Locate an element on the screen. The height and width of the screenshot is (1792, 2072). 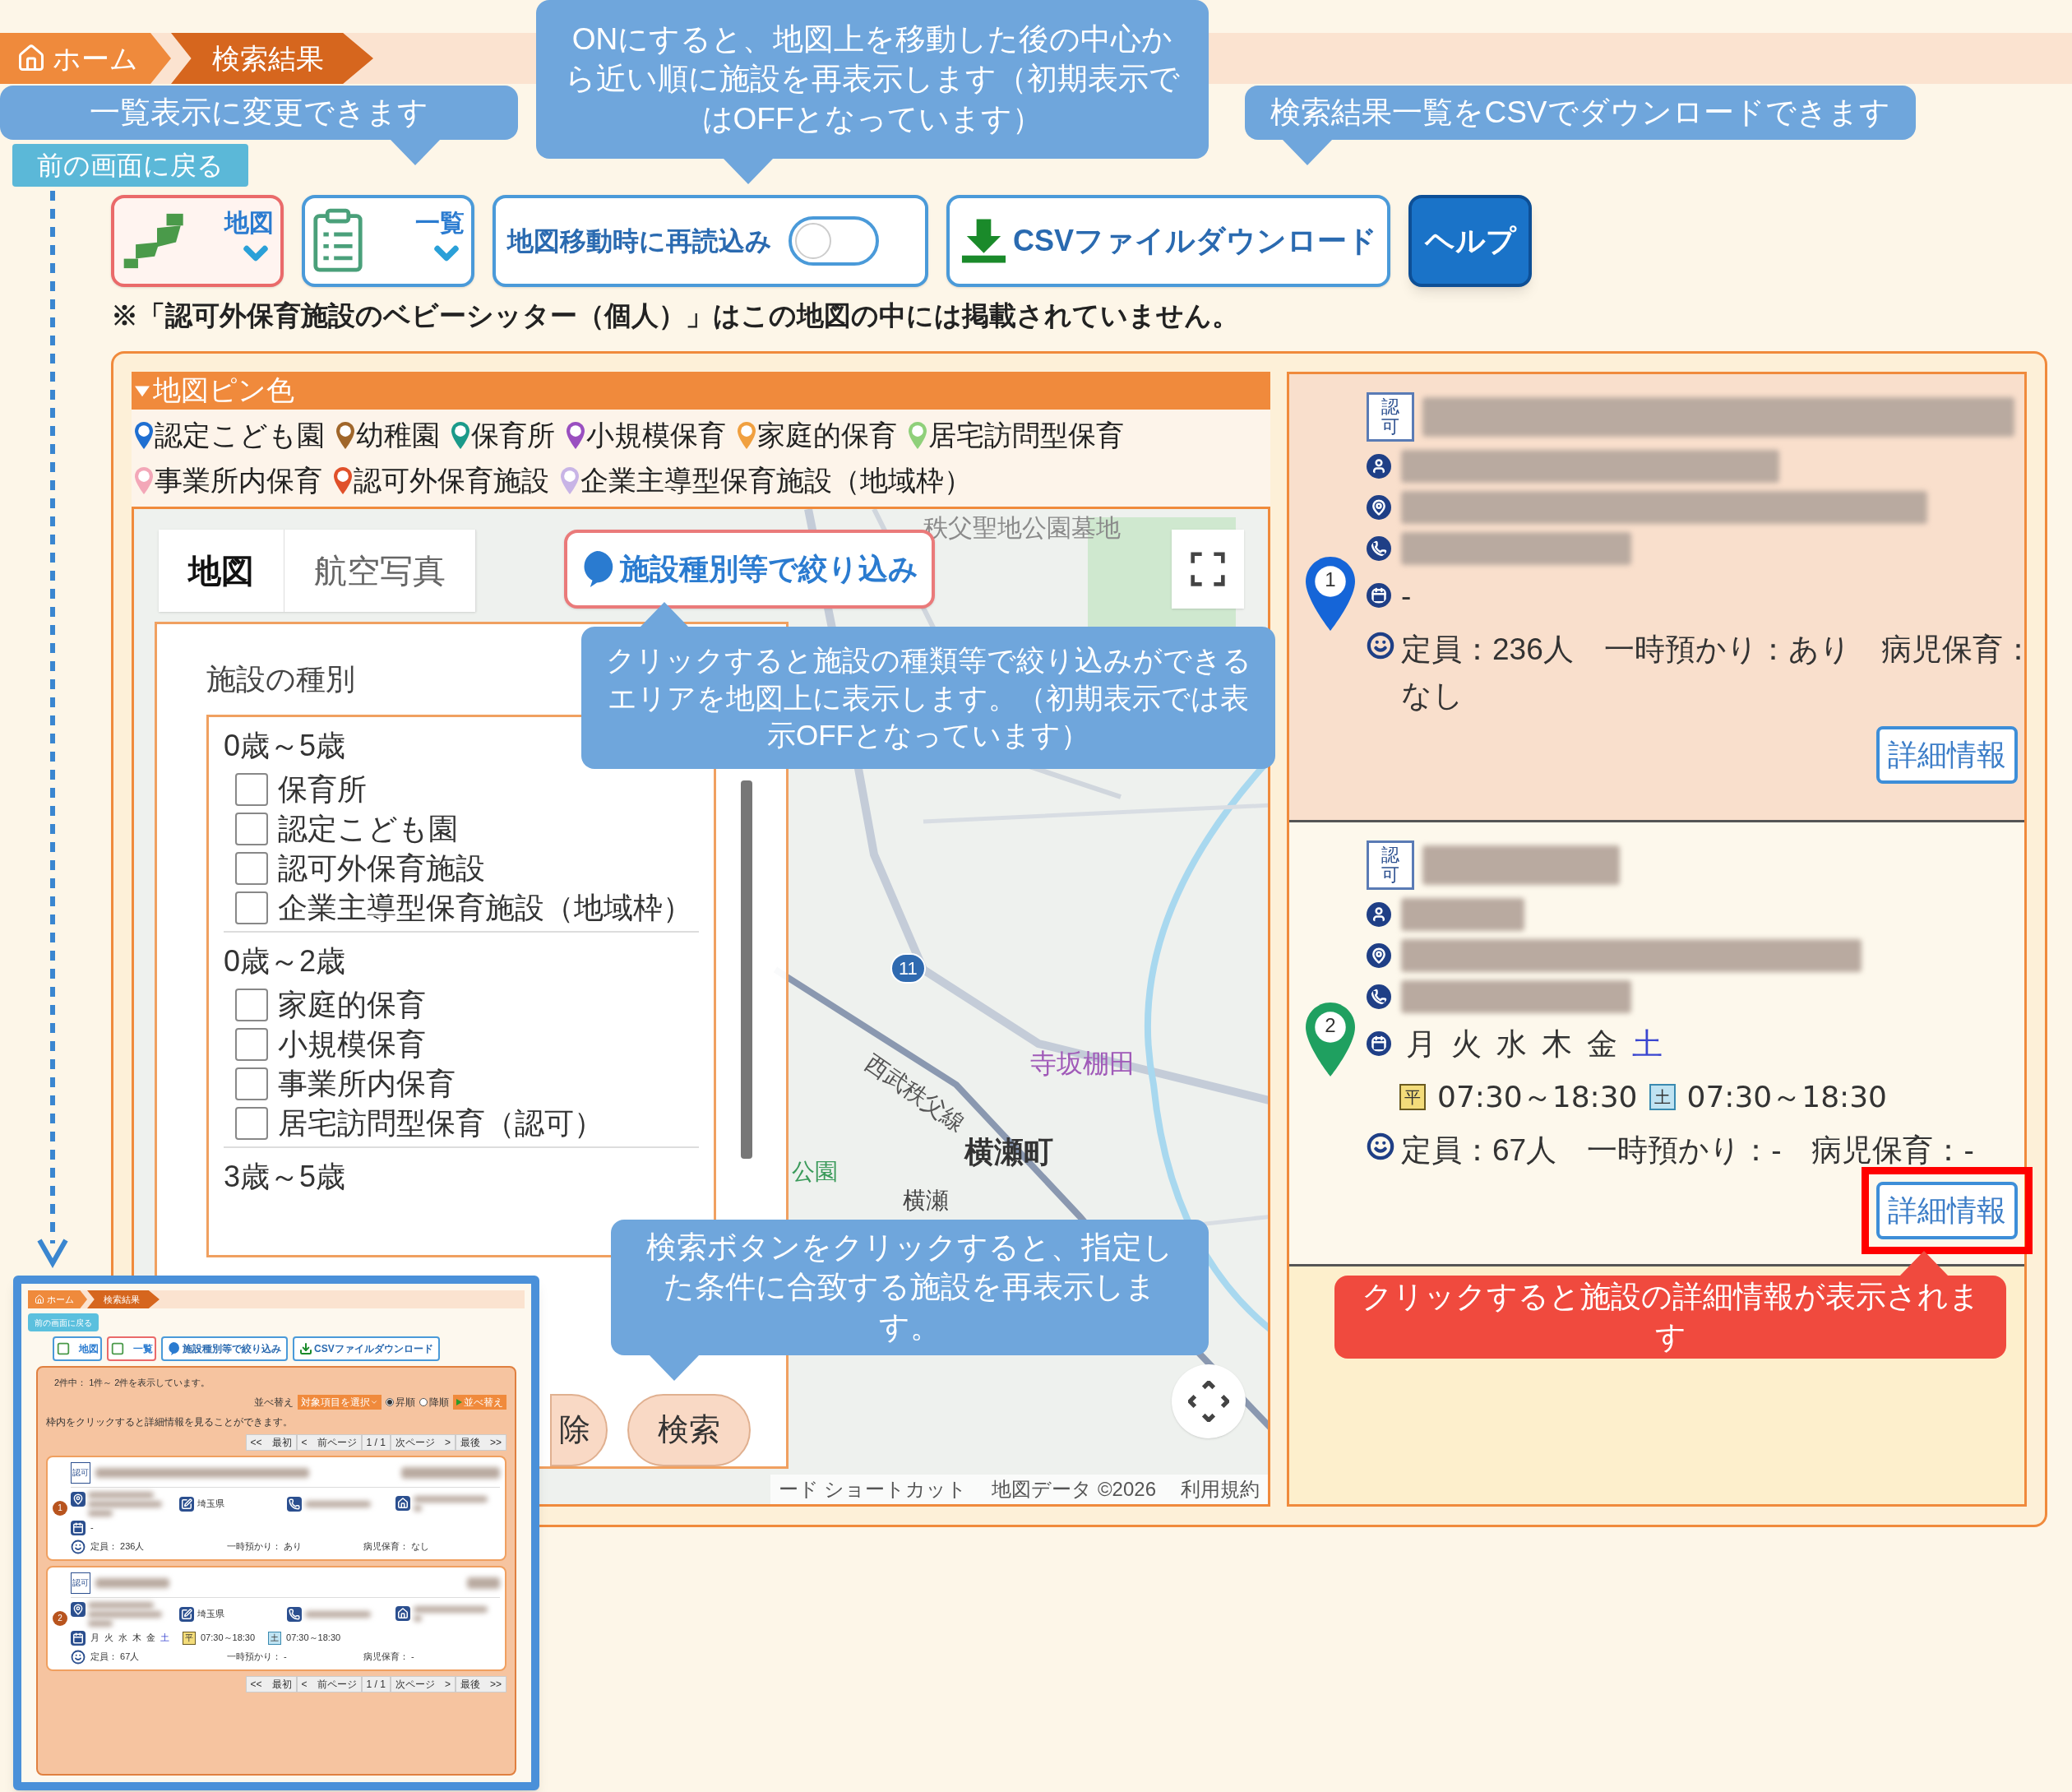
map-type-tab: 航空写真 is located at coordinates (380, 570).